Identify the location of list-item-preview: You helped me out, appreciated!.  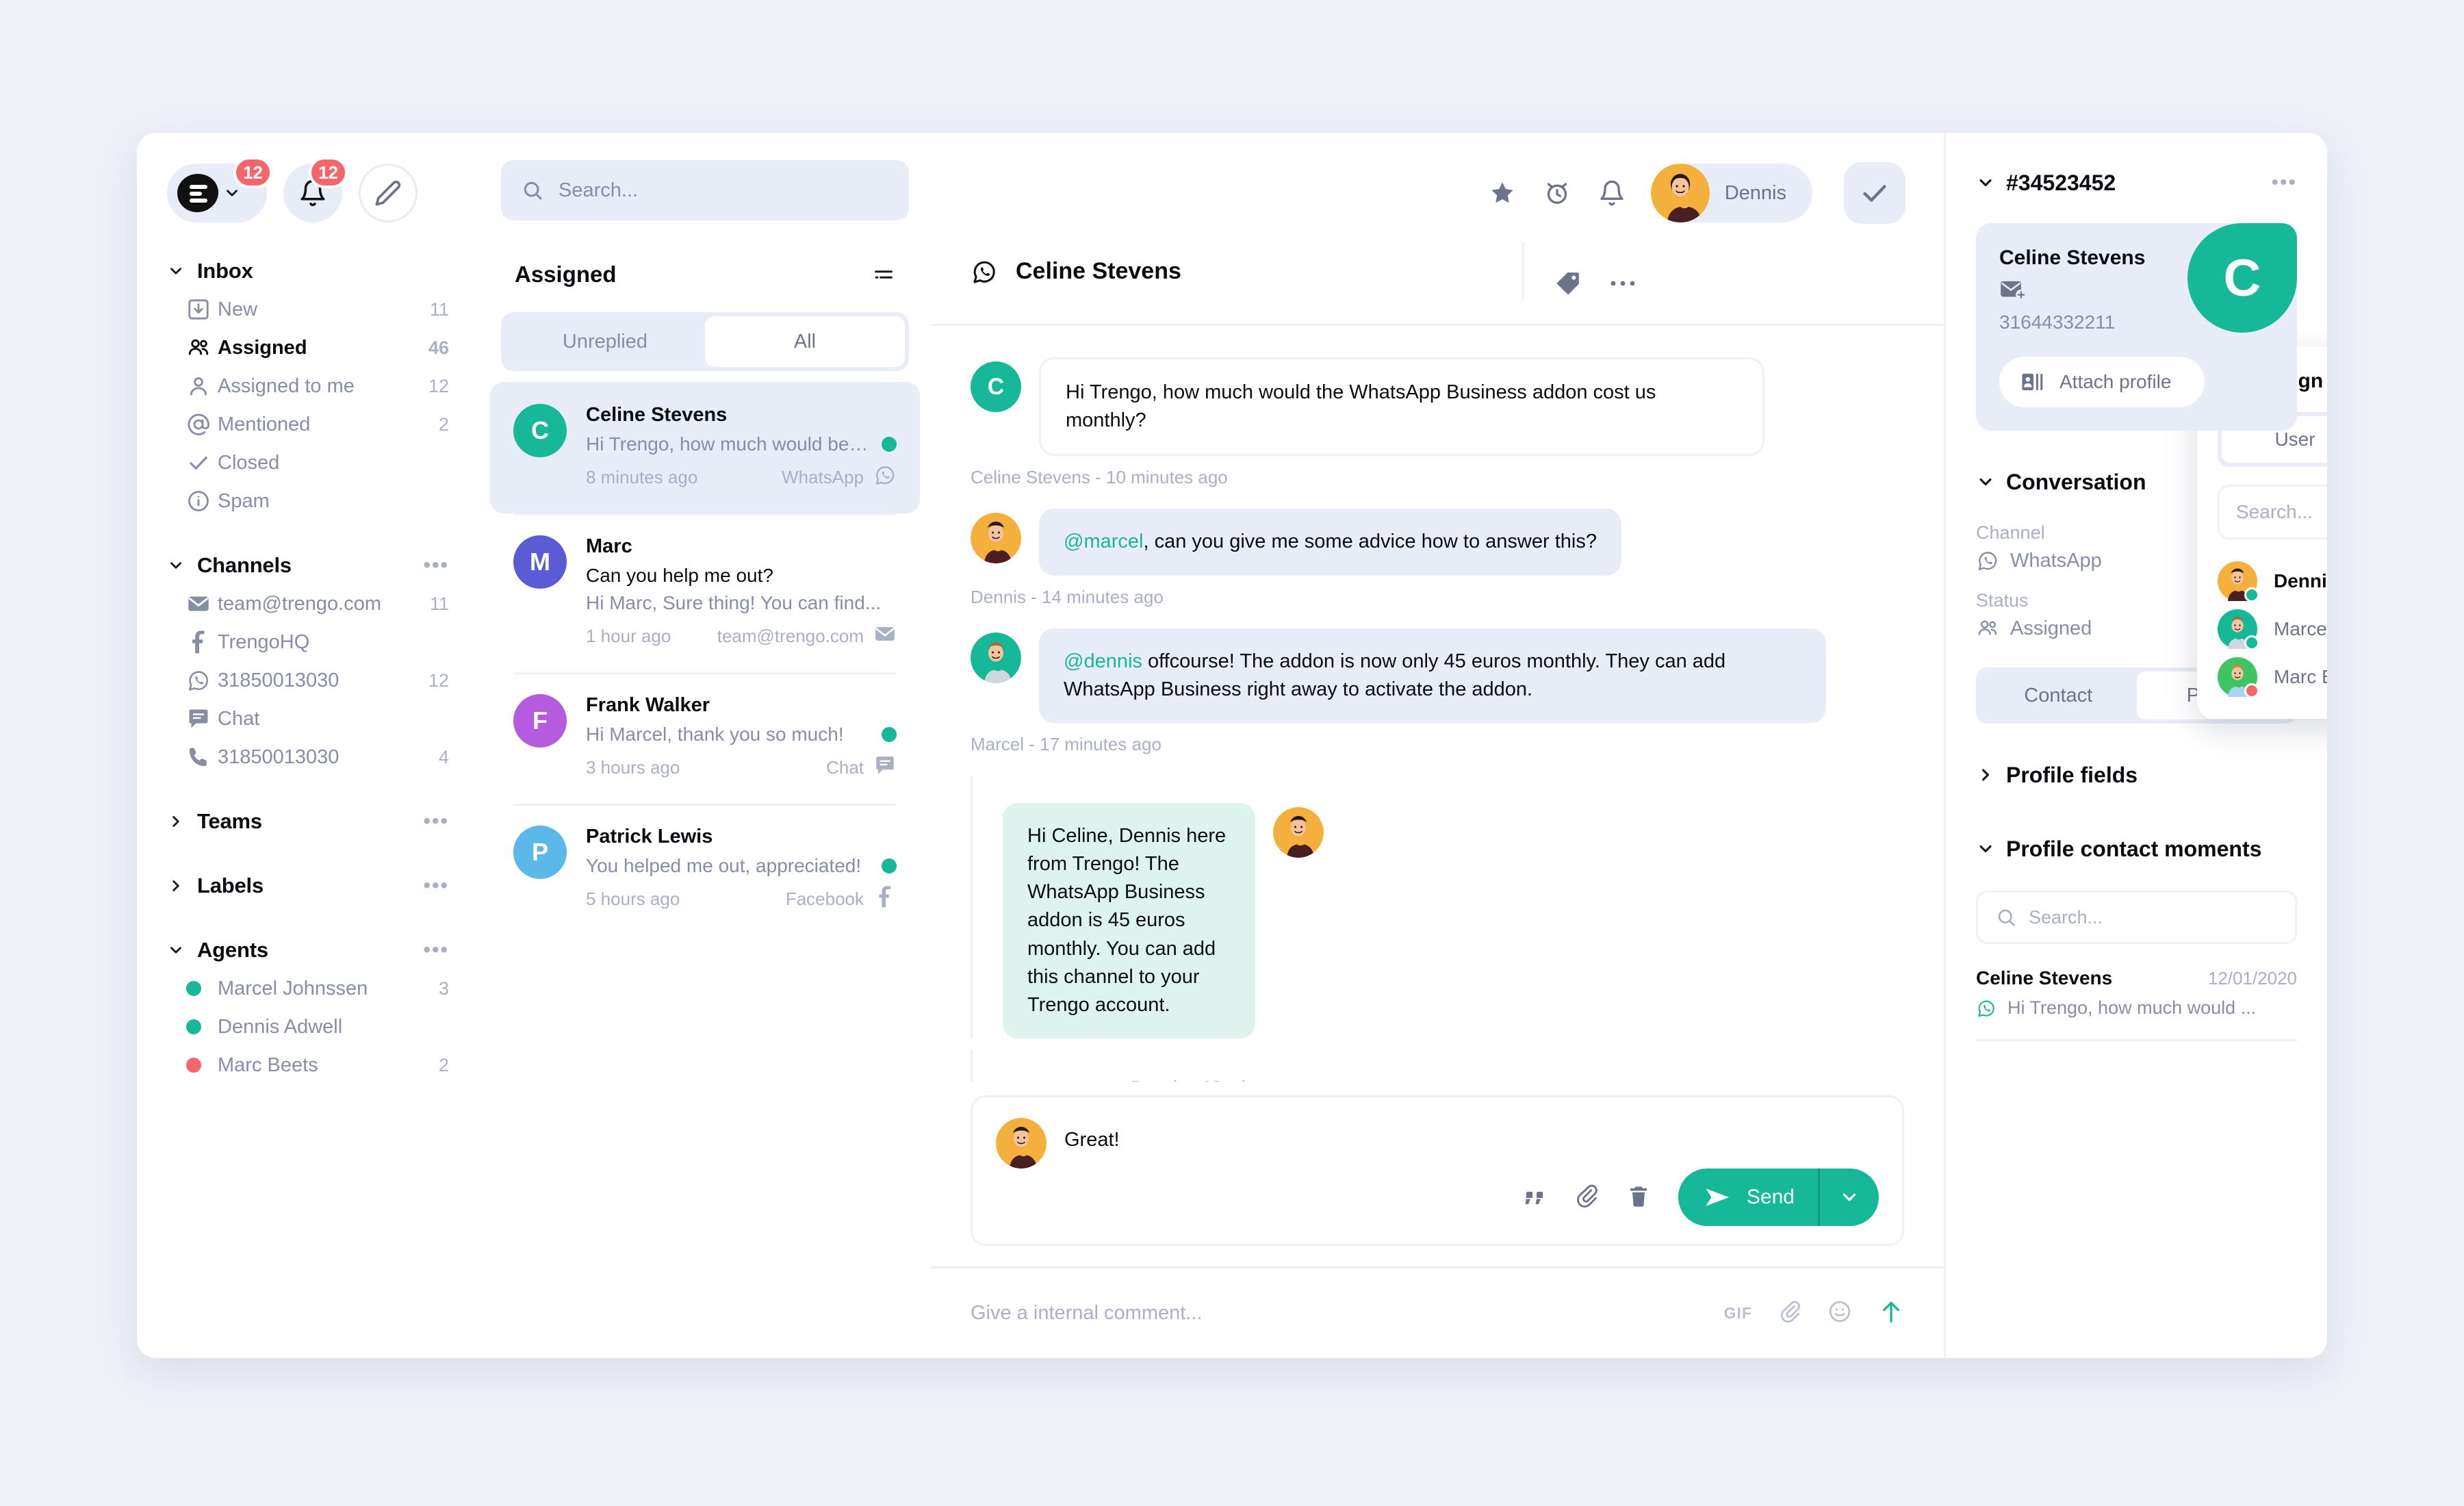
(741, 866).